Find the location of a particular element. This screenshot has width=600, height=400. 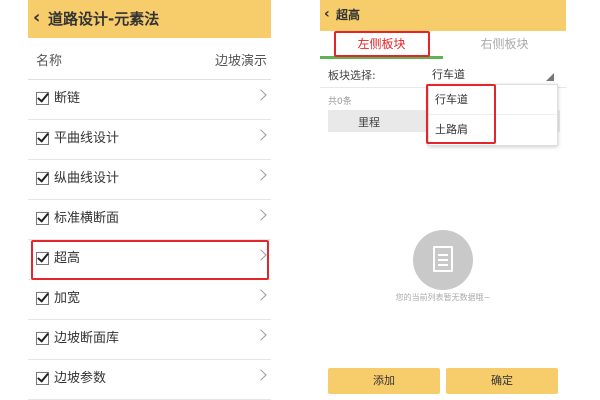

left-header: ‹ 道路设计-元素法 is located at coordinates (149, 19).